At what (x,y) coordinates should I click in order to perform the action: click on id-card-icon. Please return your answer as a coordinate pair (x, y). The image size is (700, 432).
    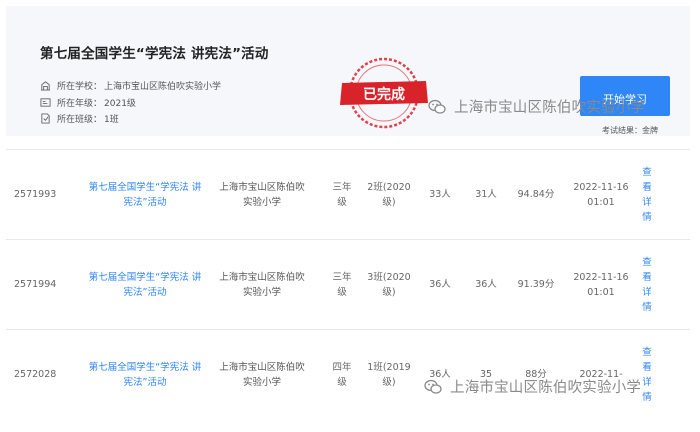
    Looking at the image, I should click on (45, 102).